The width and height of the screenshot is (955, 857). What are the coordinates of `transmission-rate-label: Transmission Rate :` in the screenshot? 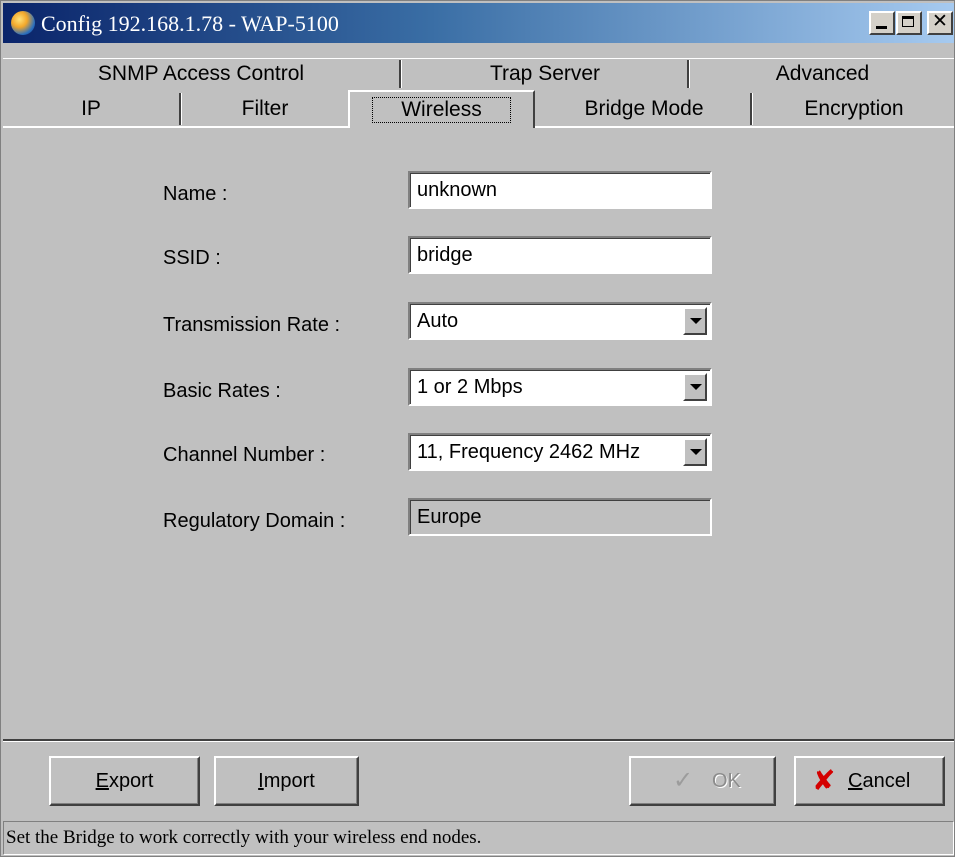 It's located at (252, 325).